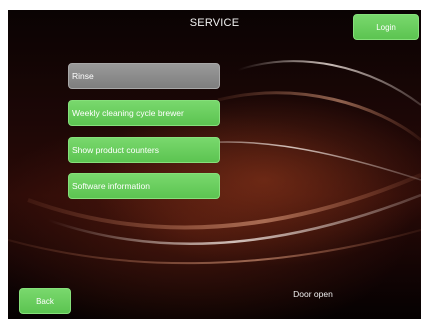 This screenshot has width=429, height=323. I want to click on menu-item-weekly-cleaning: Weekly cleaning cycle brewer, so click(144, 113).